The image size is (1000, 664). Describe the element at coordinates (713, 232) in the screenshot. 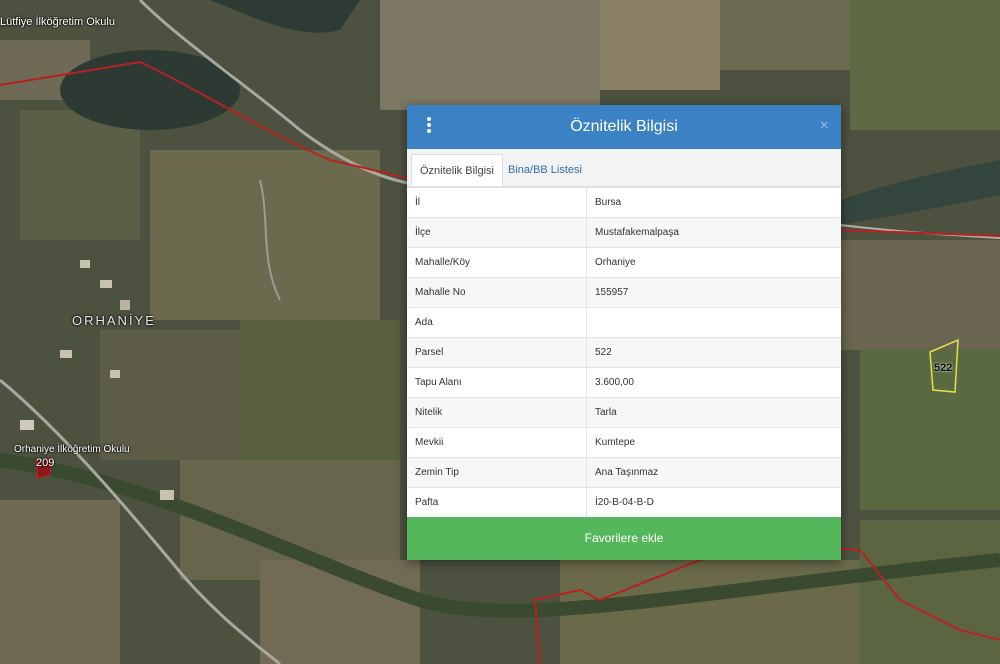

I see `row-value: Mustafakemalpaşa` at that location.